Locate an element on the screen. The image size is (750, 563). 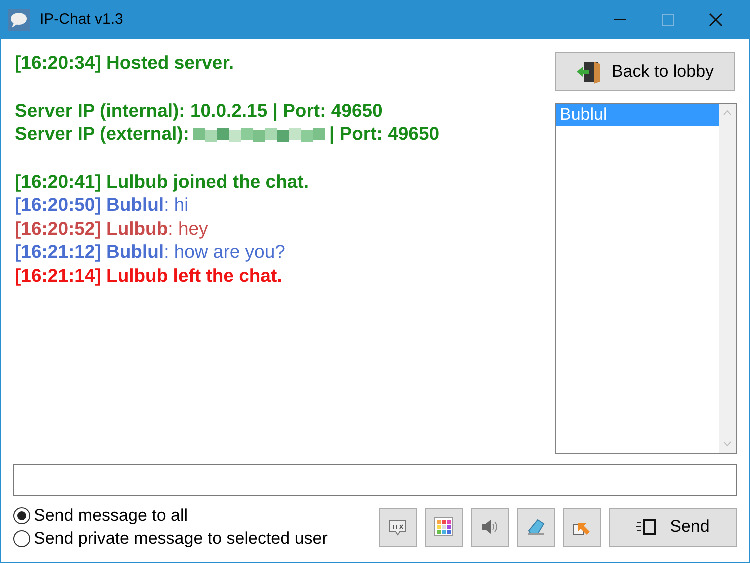
chat-message-text: [16:20:52] Lulbub is located at coordinates (91, 228).